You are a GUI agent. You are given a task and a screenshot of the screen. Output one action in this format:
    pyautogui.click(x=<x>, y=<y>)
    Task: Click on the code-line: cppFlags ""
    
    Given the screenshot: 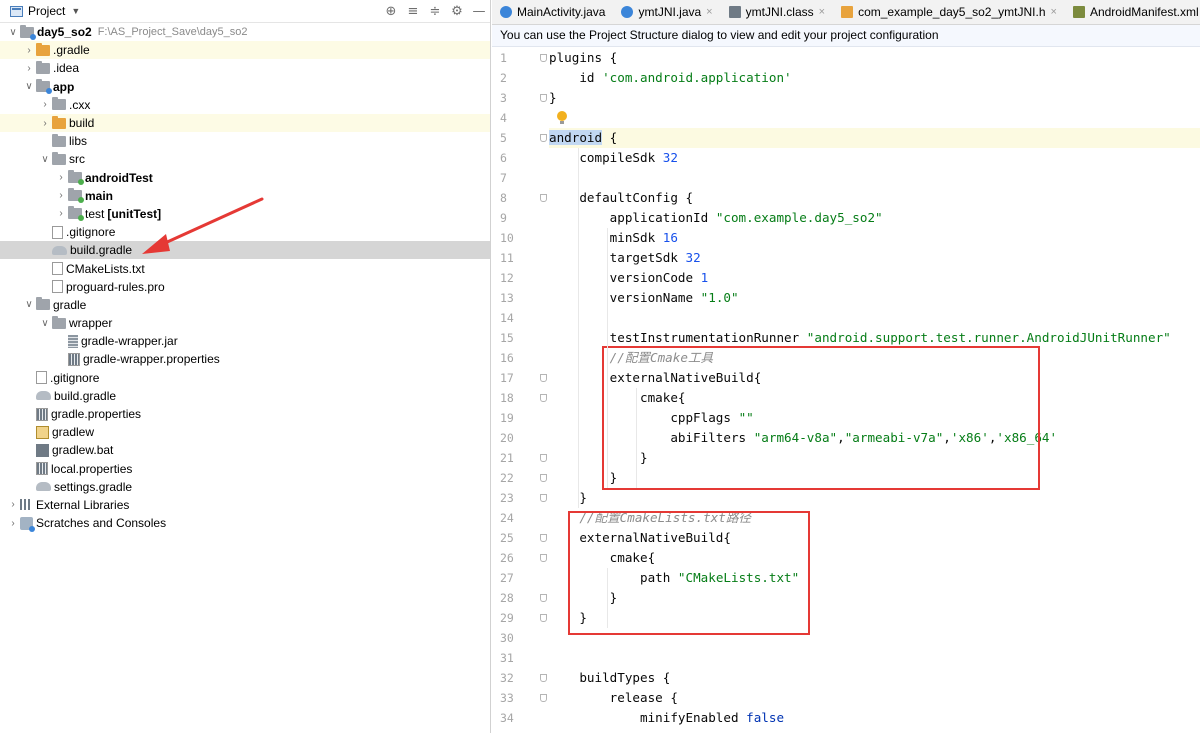 What is the action you would take?
    pyautogui.click(x=874, y=418)
    